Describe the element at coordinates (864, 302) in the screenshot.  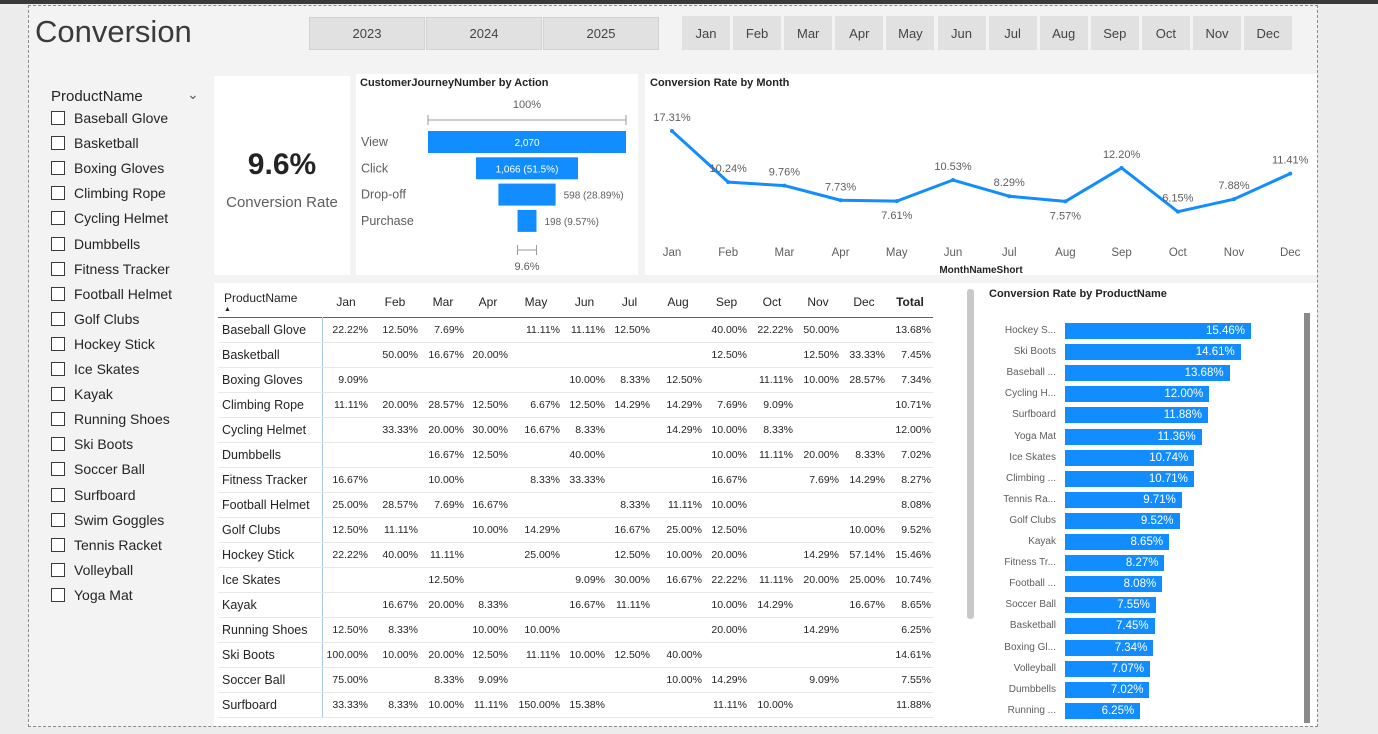
I see `matrix-column-header: Dec` at that location.